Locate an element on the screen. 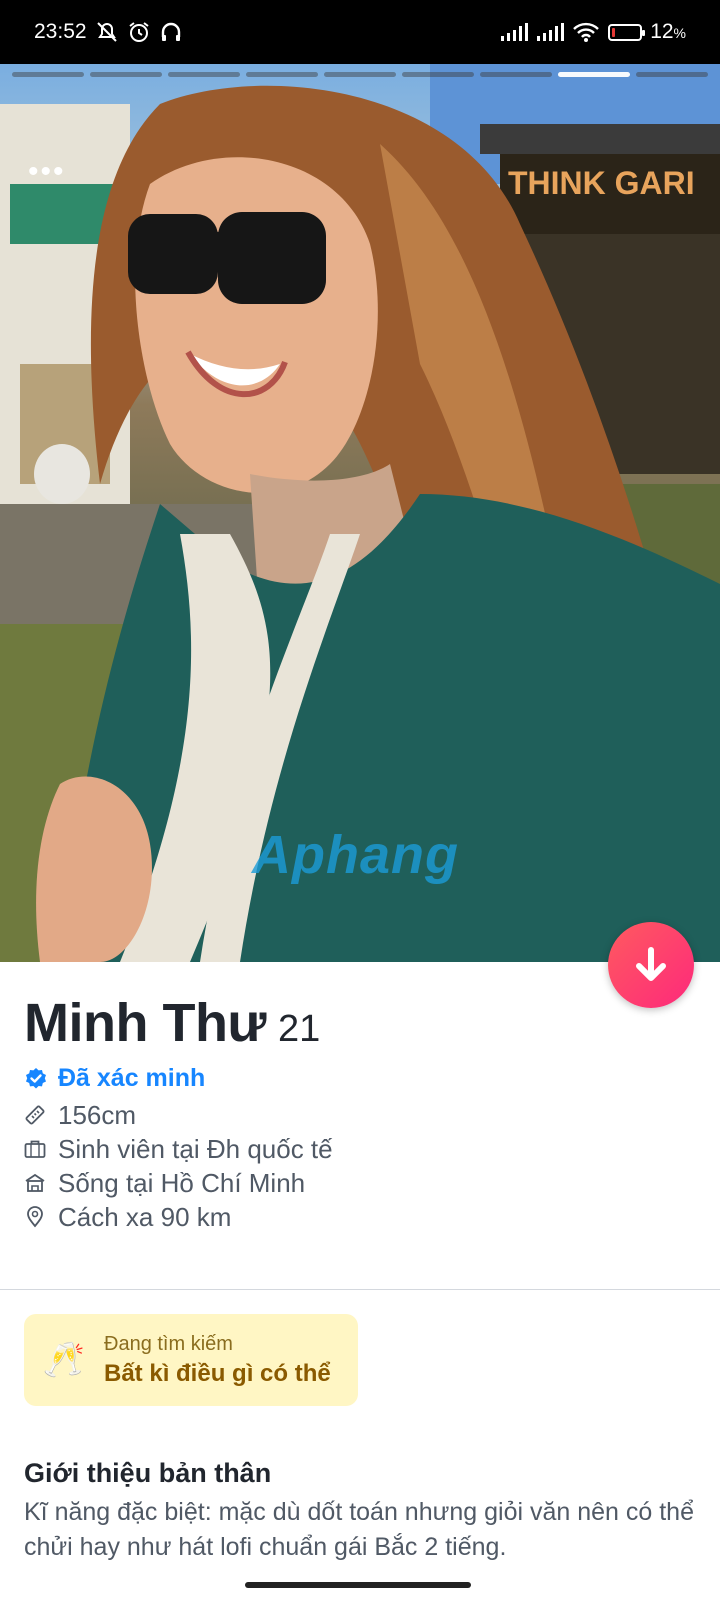 This screenshot has height=1600, width=720. briefcase-icon is located at coordinates (35, 1149).